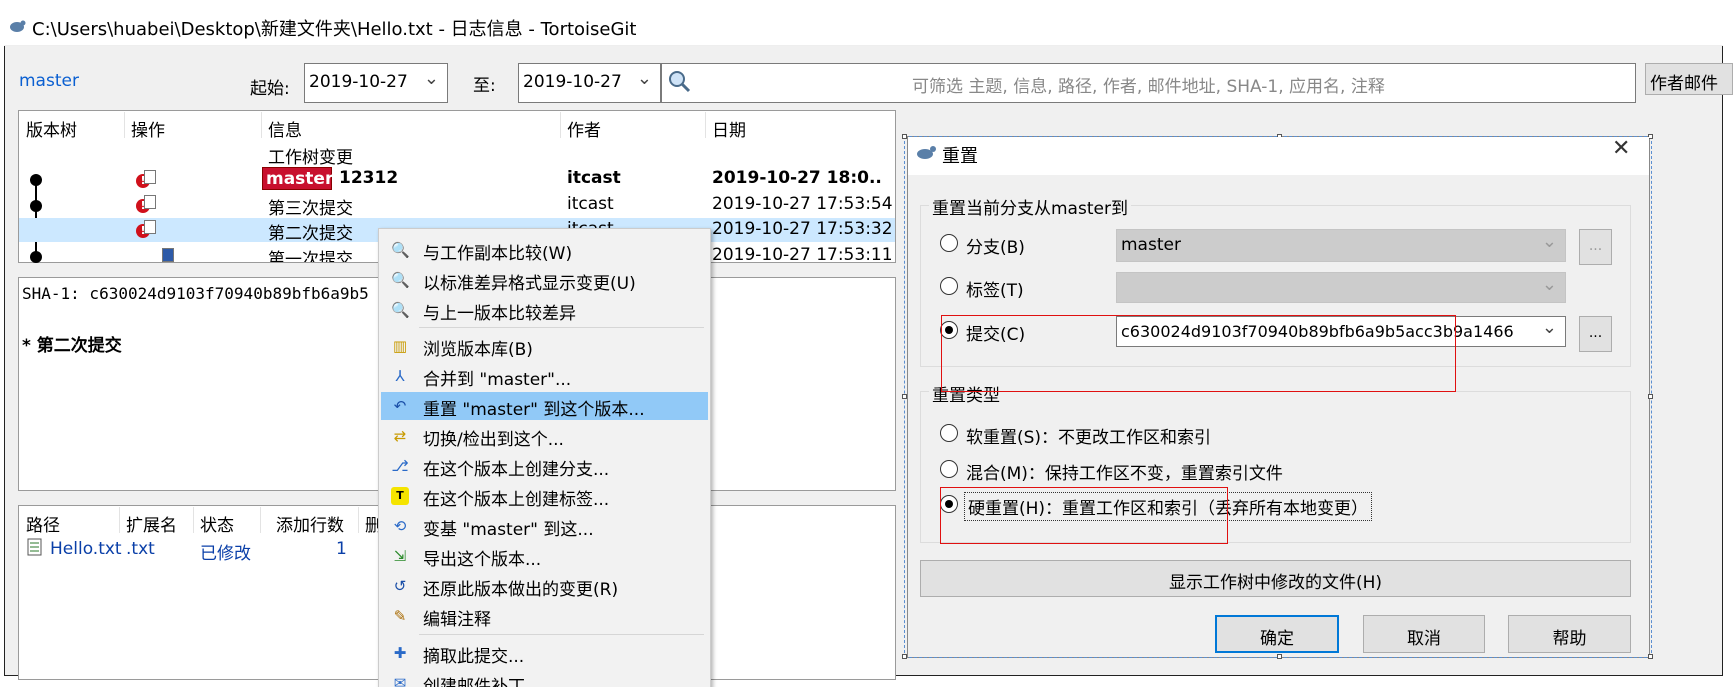 The width and height of the screenshot is (1733, 687). Describe the element at coordinates (1277, 634) in the screenshot. I see `ok-button: 确定` at that location.